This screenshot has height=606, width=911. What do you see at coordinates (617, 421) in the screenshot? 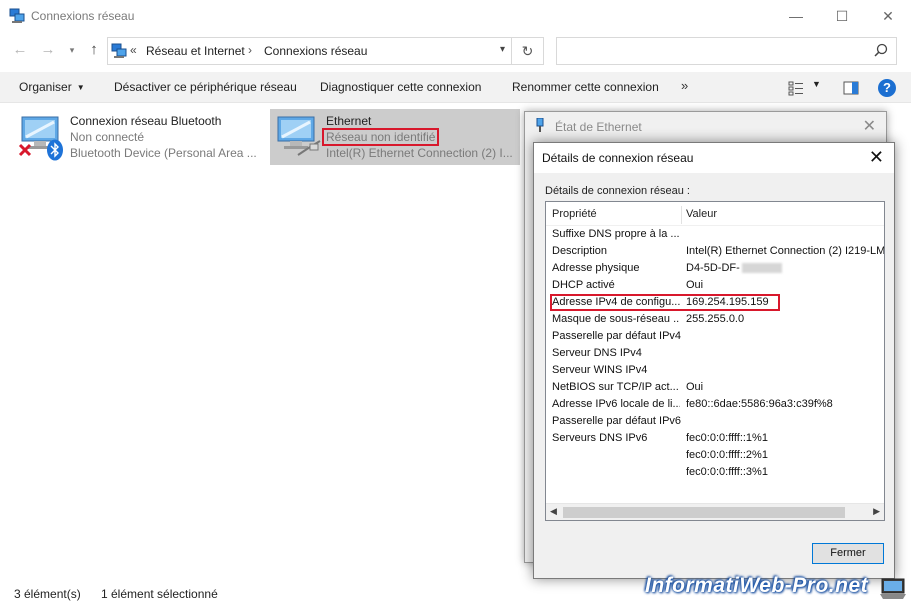
I see `property-name: Passerelle par défaut IPv6` at bounding box center [617, 421].